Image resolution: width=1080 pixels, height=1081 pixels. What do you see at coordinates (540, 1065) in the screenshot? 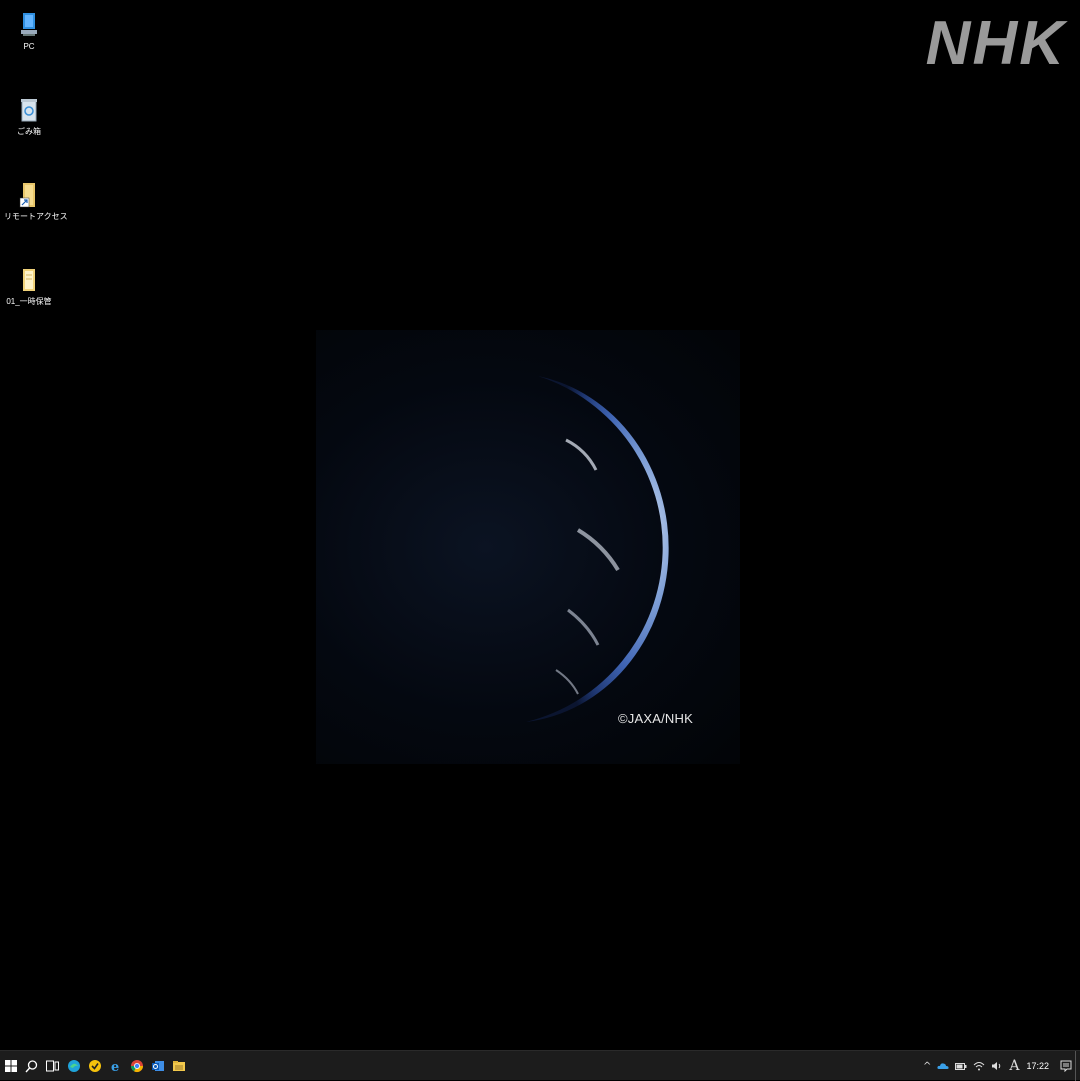
I see `taskbar: e ^ A 17:22` at bounding box center [540, 1065].